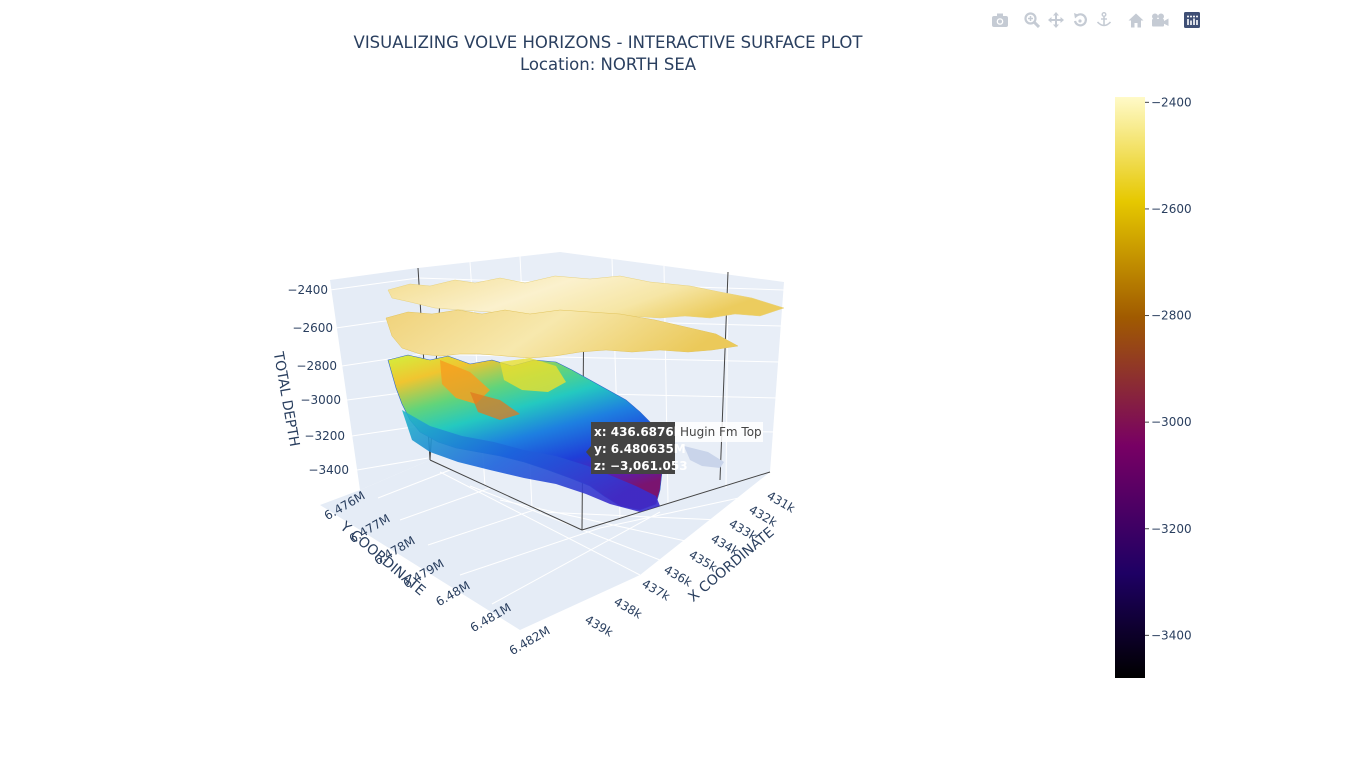 This screenshot has height=768, width=1366. Describe the element at coordinates (656, 589) in the screenshot. I see `x-tick-label: 437k` at that location.